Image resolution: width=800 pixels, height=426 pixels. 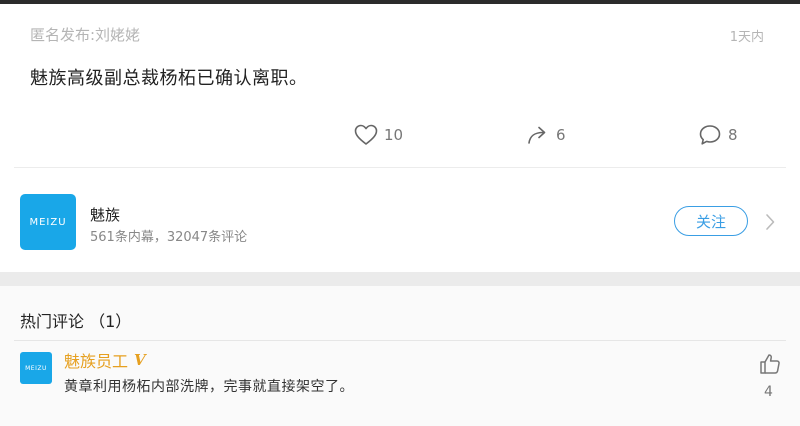 I want to click on comment-button: 8, so click(x=718, y=135).